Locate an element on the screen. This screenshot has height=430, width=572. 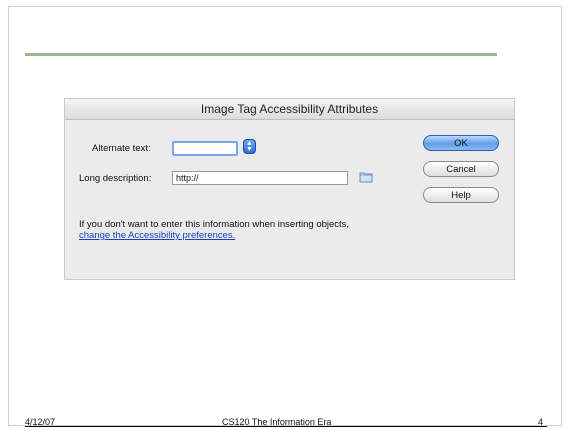
ok-button: OK is located at coordinates (461, 143).